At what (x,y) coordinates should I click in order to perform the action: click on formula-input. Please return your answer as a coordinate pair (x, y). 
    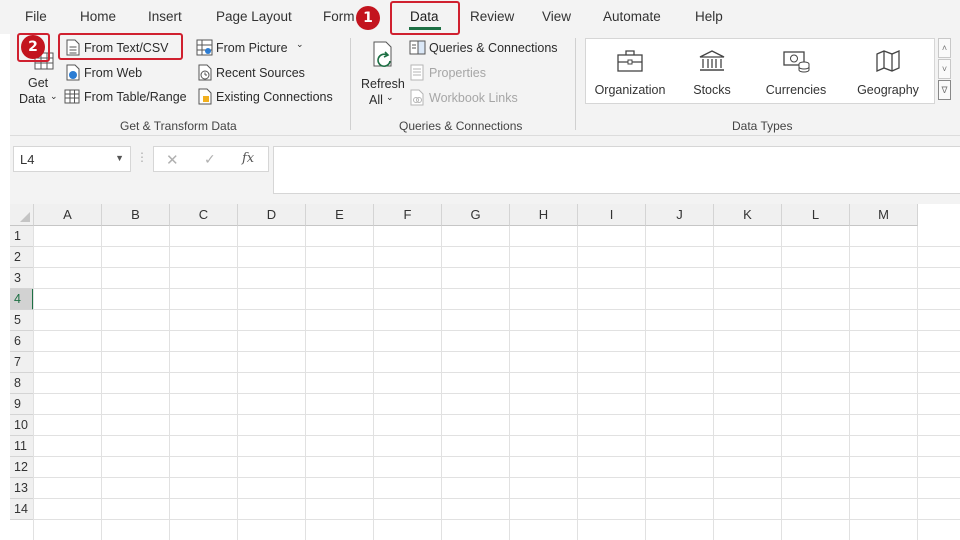
    Looking at the image, I should click on (616, 170).